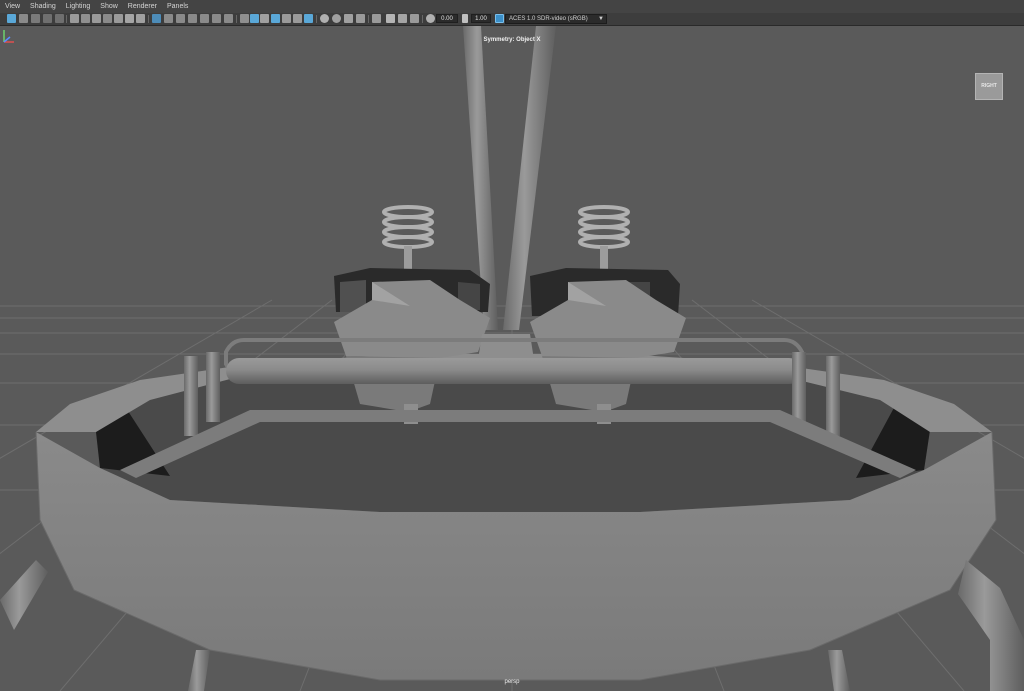 This screenshot has width=1024, height=691. What do you see at coordinates (43, 6) in the screenshot?
I see `menu-shading: Shading` at bounding box center [43, 6].